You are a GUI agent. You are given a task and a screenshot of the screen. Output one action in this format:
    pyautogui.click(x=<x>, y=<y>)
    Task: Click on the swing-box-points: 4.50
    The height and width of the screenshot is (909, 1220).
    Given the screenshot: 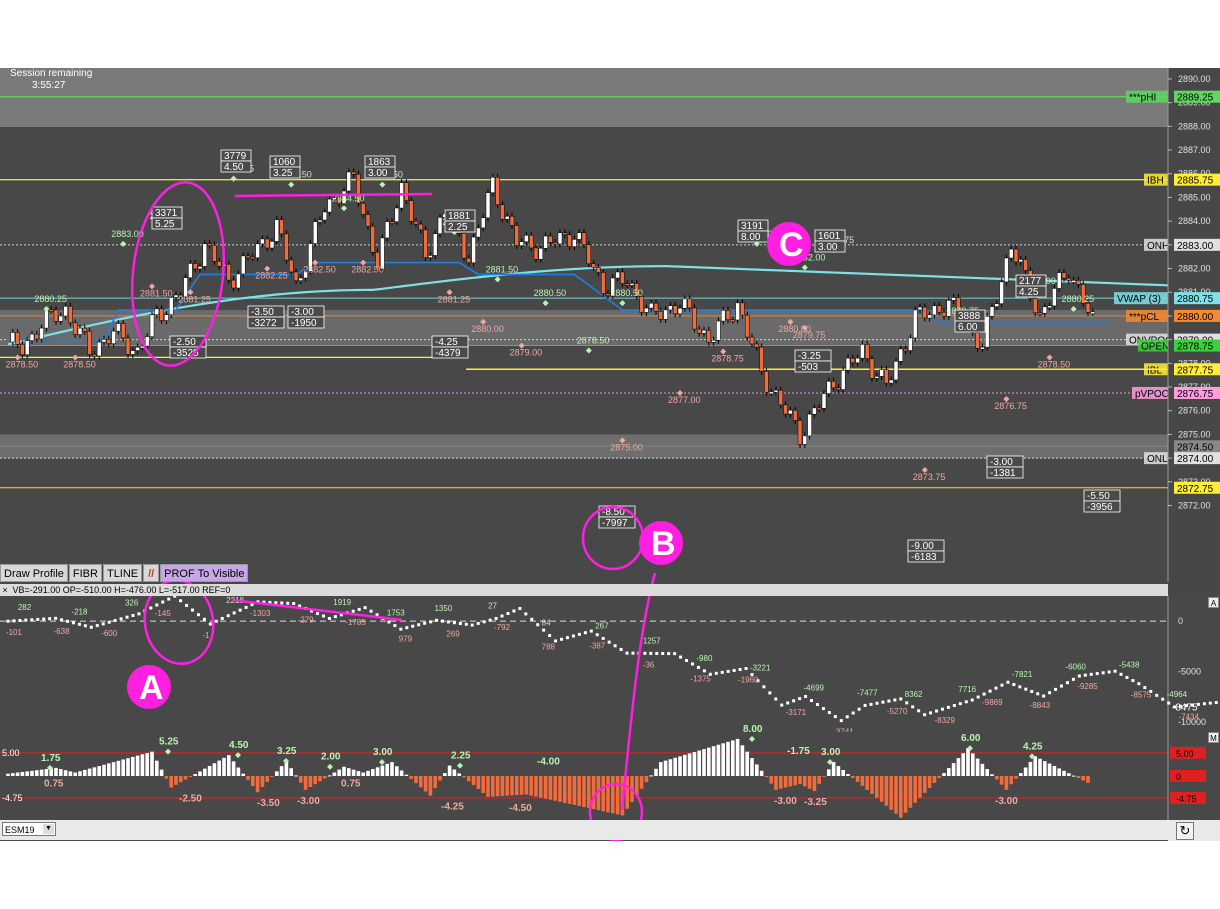 What is the action you would take?
    pyautogui.click(x=234, y=167)
    